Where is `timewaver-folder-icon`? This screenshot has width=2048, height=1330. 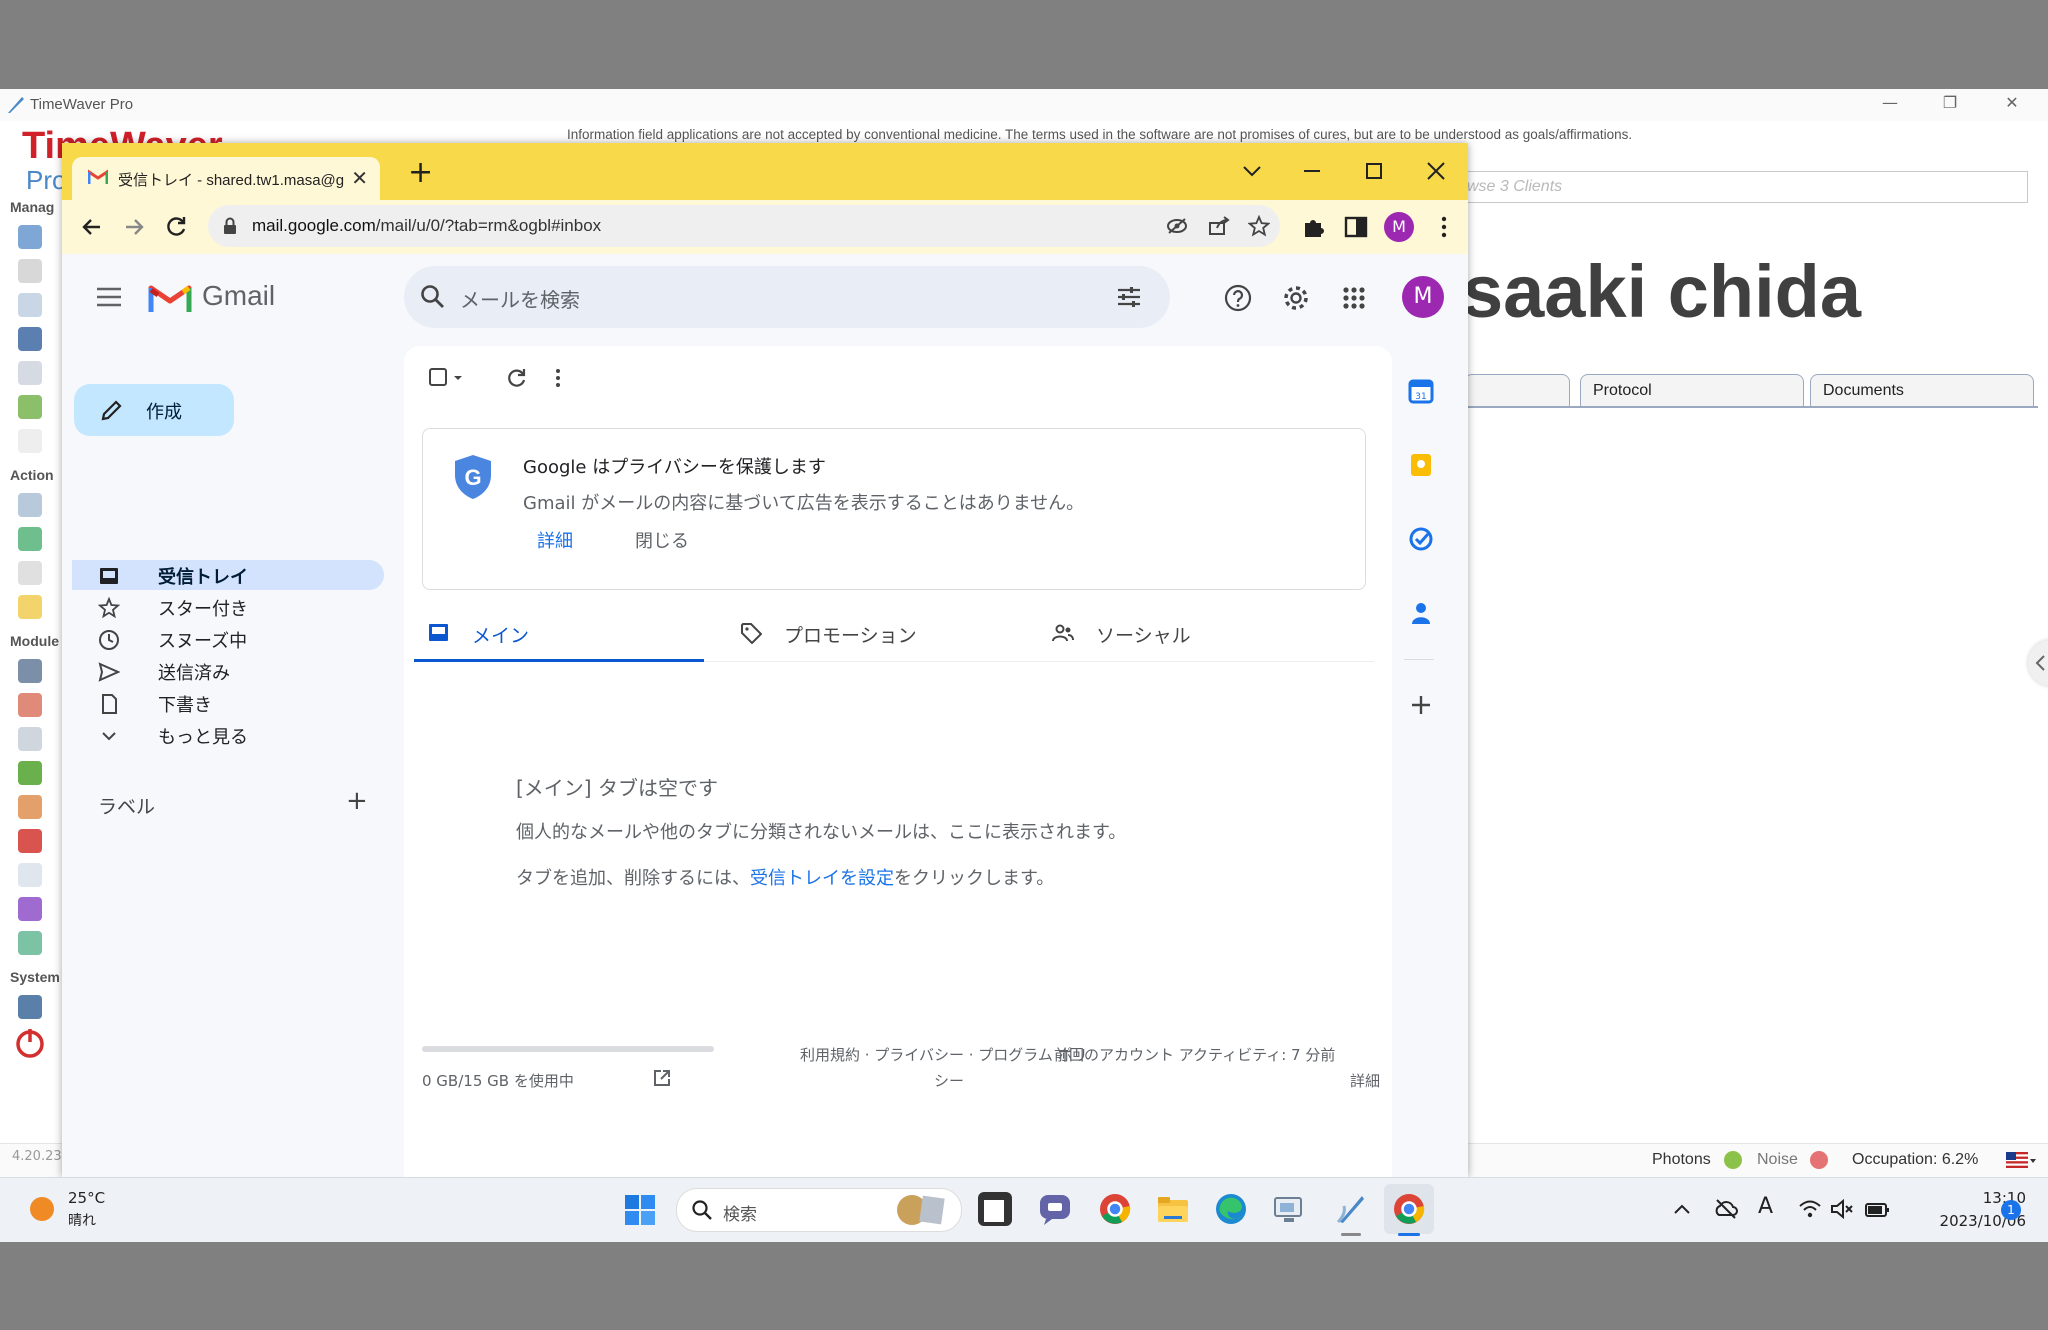
timewaver-folder-icon is located at coordinates (30, 305).